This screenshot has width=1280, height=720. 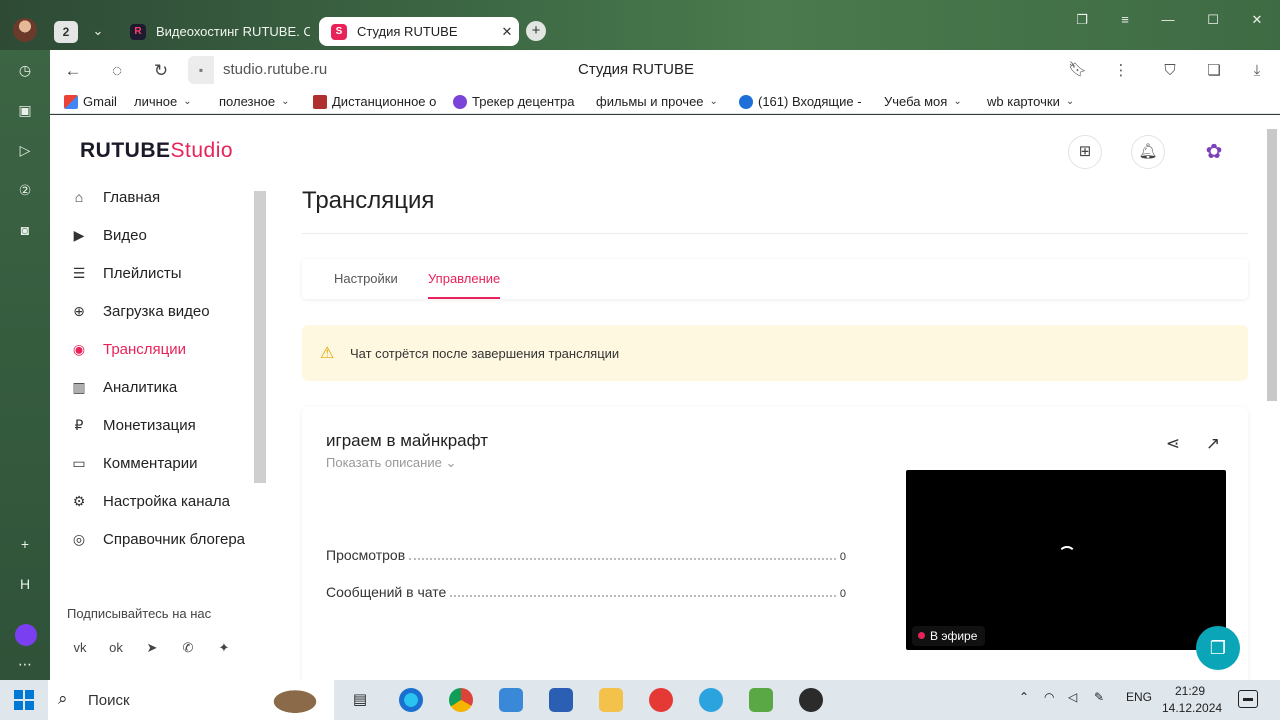 I want to click on more-vert-icon: ⋮, so click(x=1121, y=71).